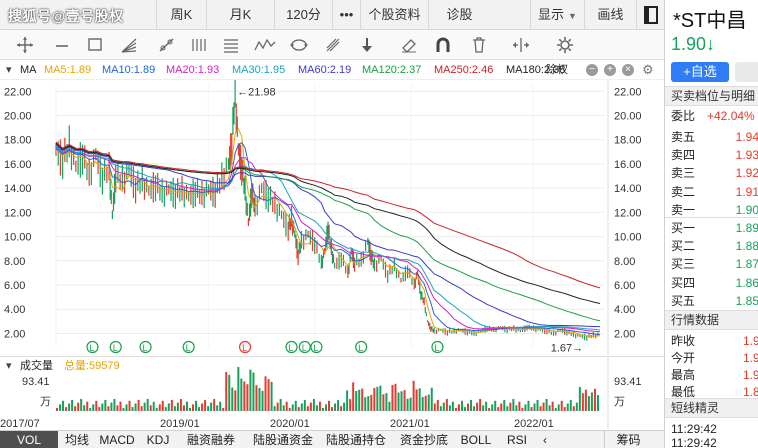 Image resolution: width=758 pixels, height=448 pixels. Describe the element at coordinates (299, 45) in the screenshot. I see `cycle-icon` at that location.